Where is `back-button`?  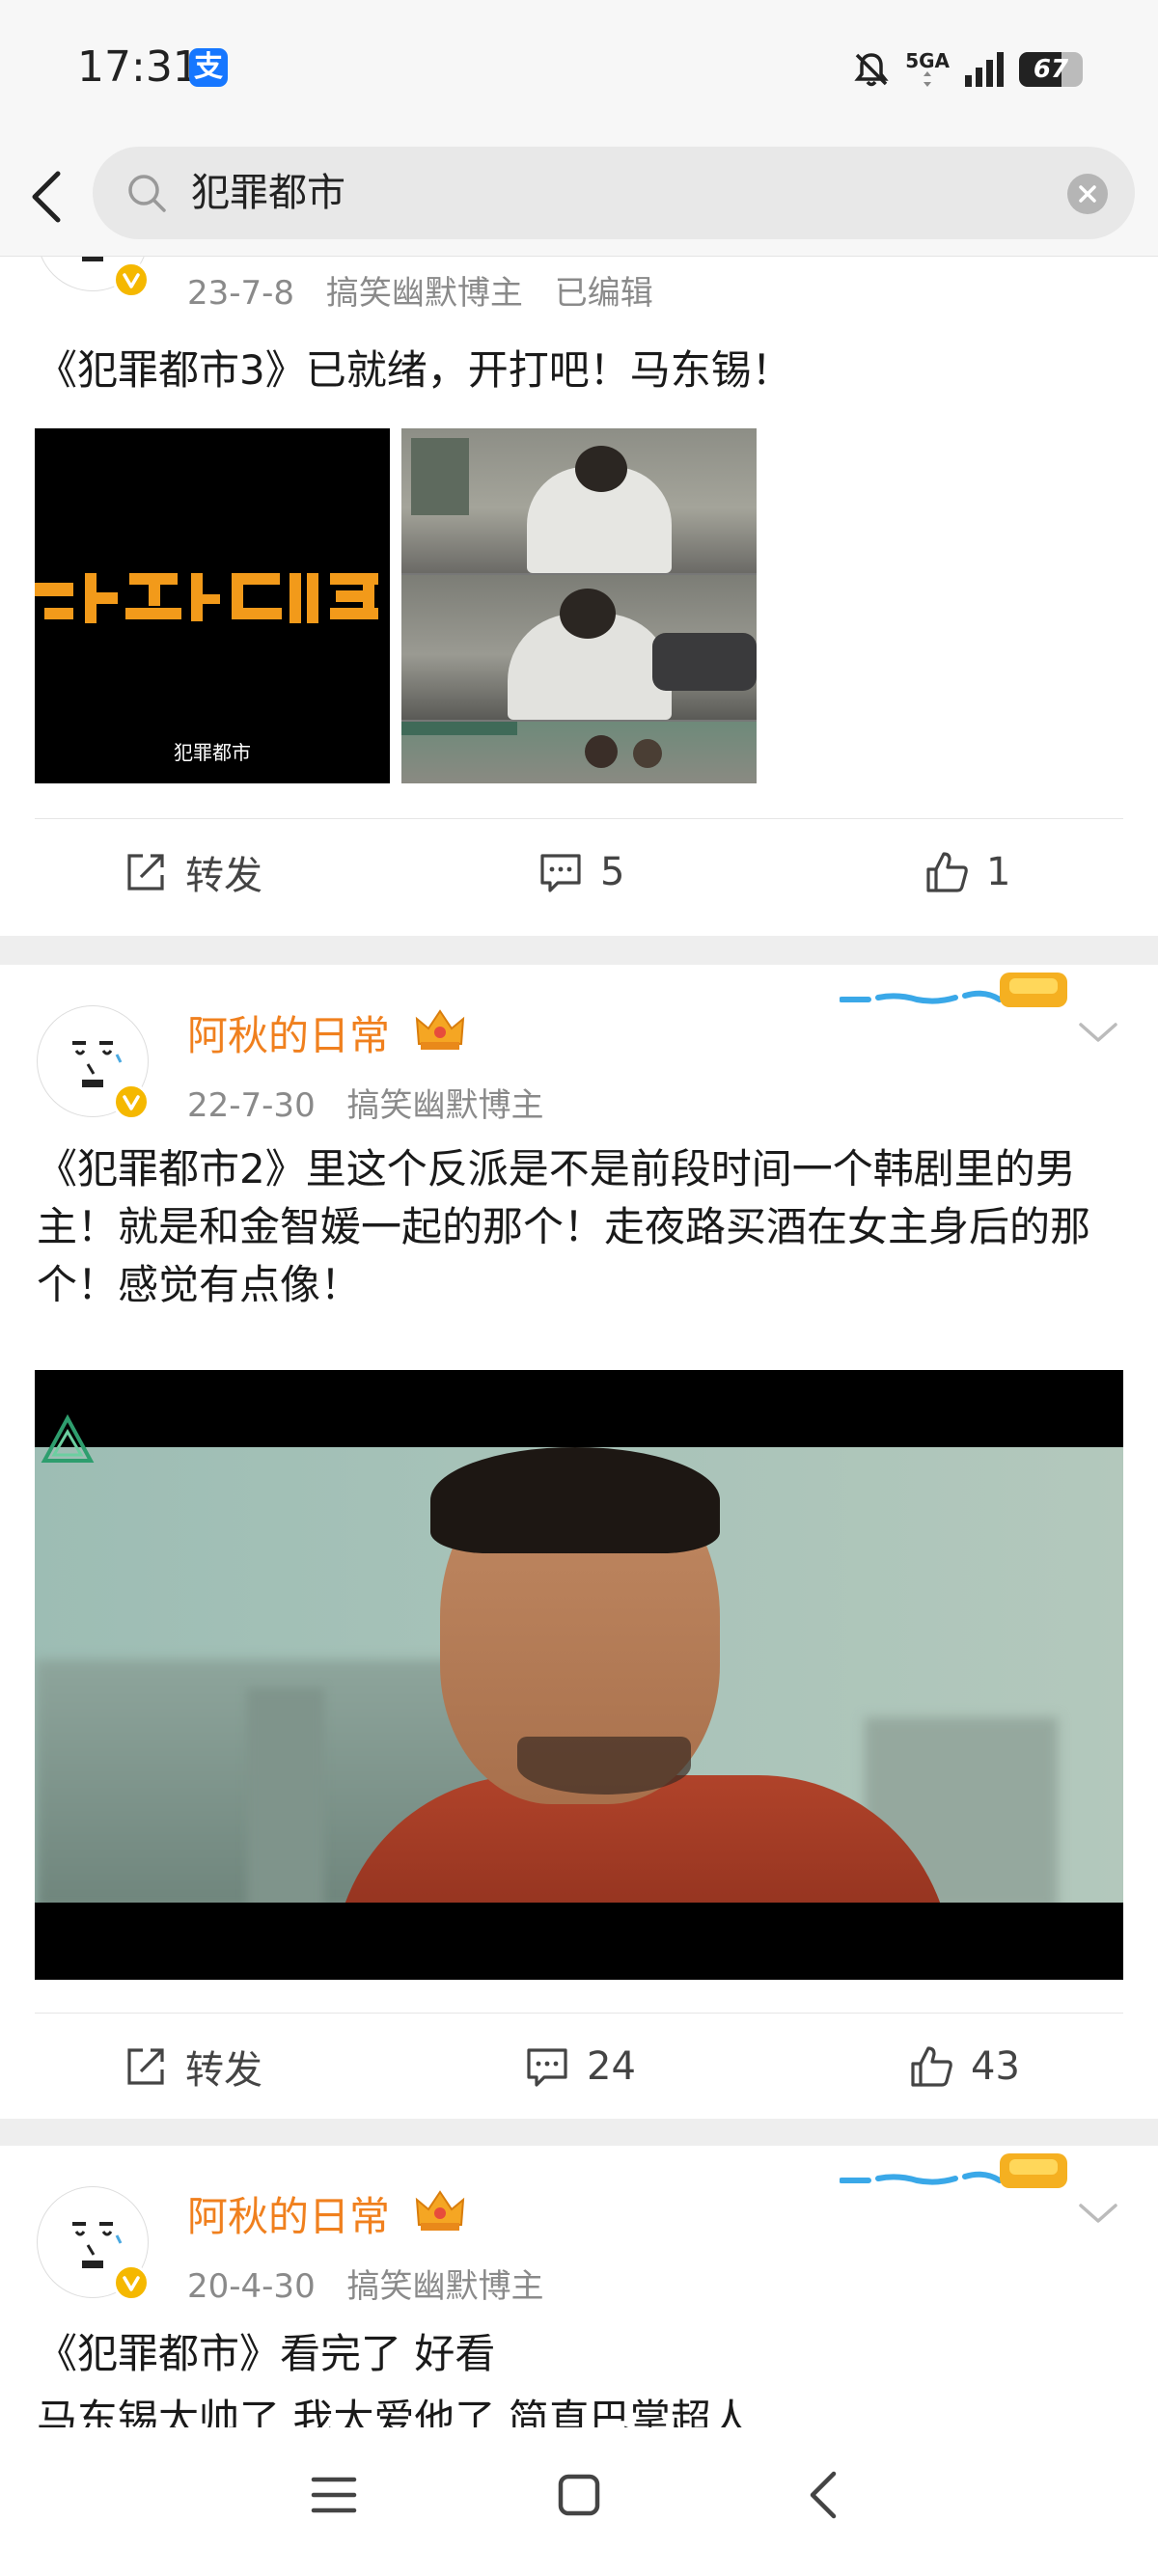
back-button is located at coordinates (48, 197).